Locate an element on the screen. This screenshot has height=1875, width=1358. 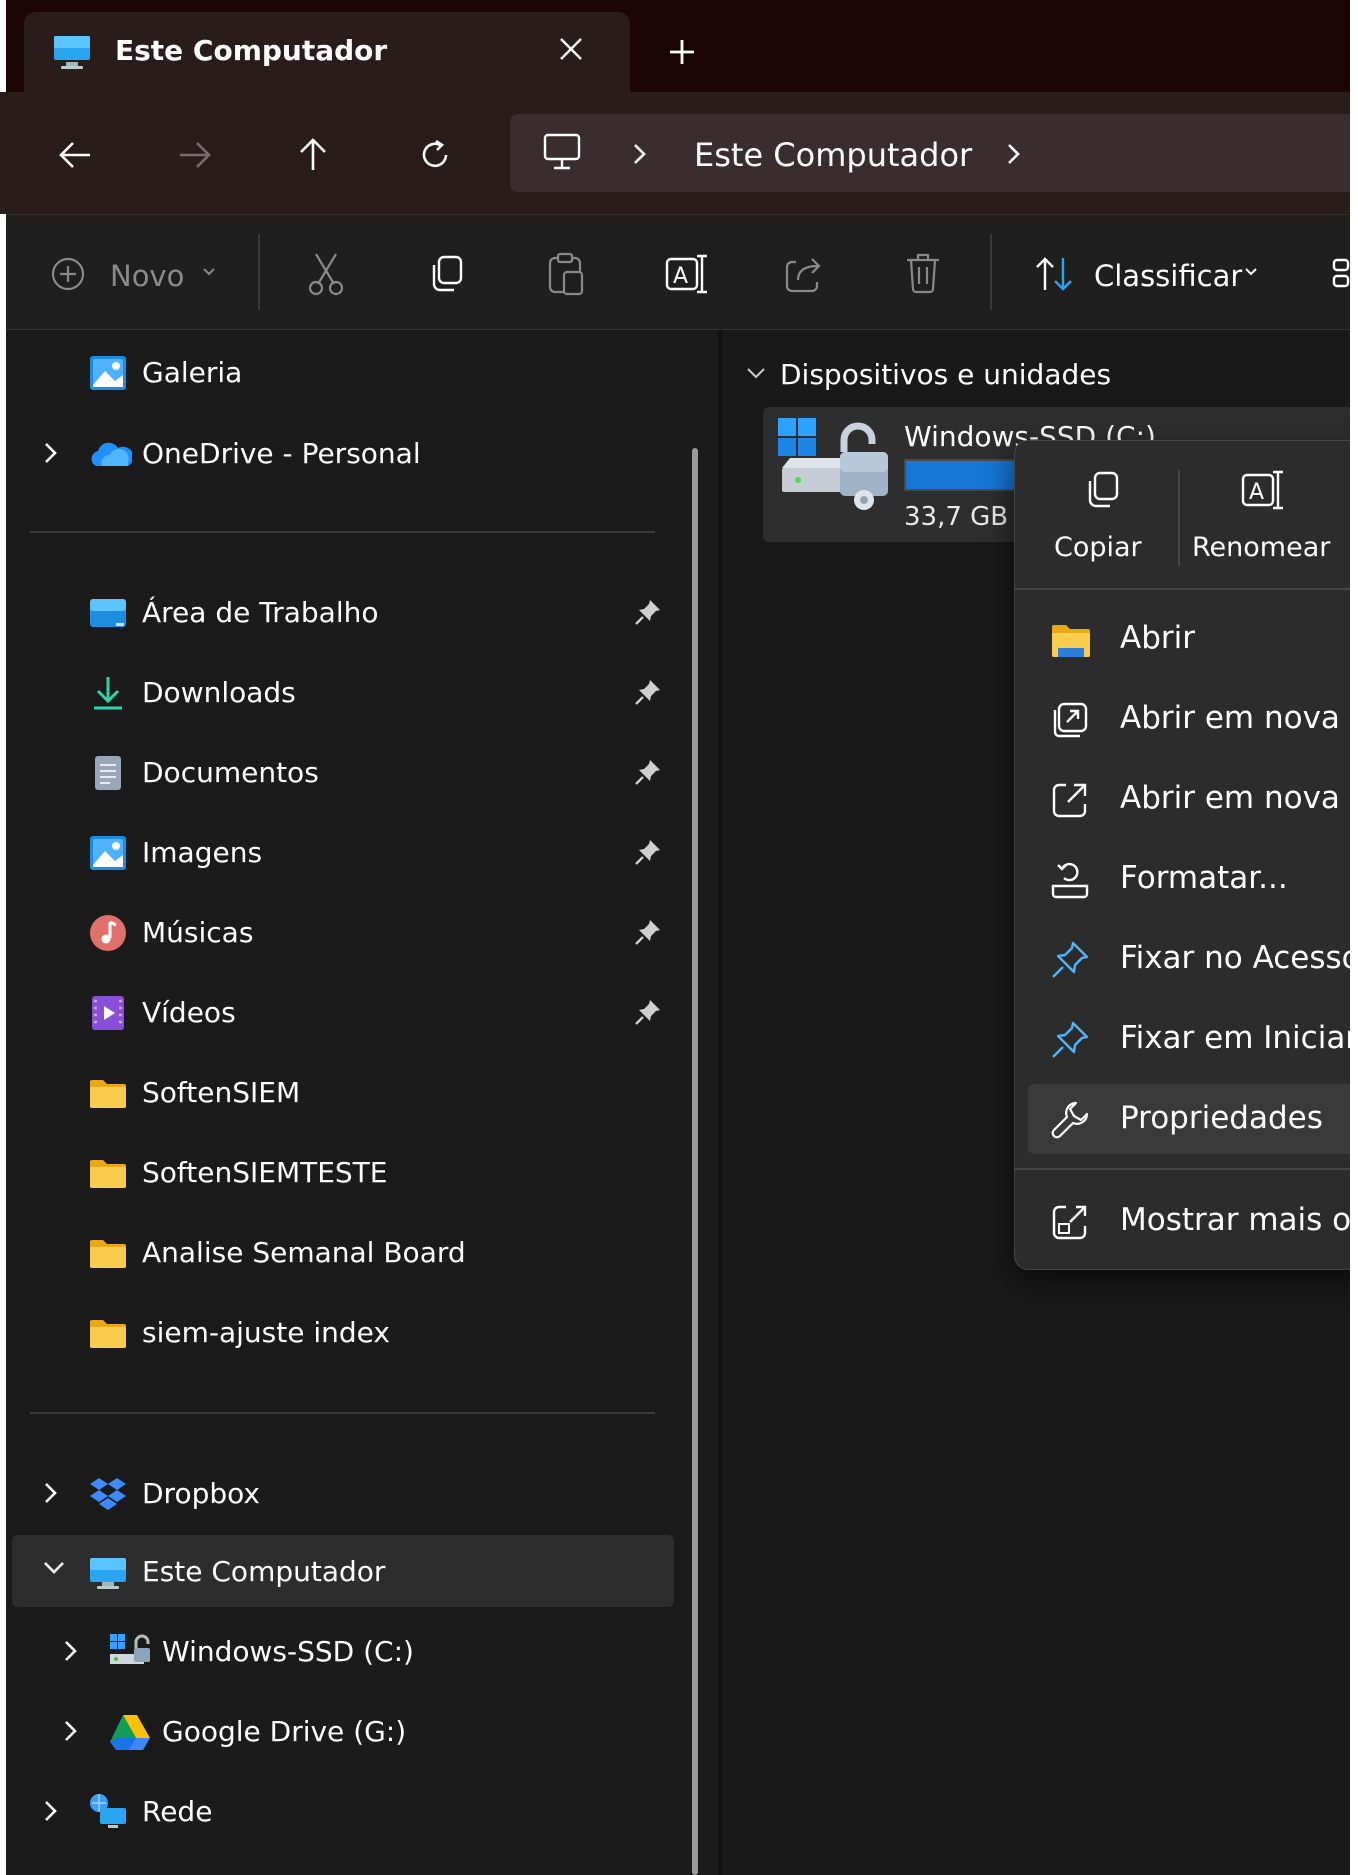
sidebar-item-documentos: Documentos is located at coordinates (343, 772).